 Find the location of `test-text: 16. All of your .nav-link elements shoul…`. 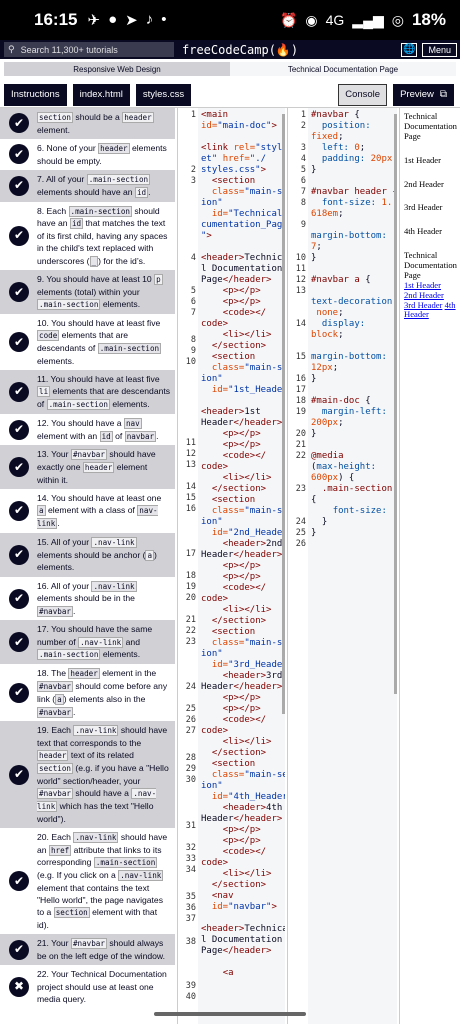

test-text: 16. All of your .nav-link elements shoul… is located at coordinates (87, 598).